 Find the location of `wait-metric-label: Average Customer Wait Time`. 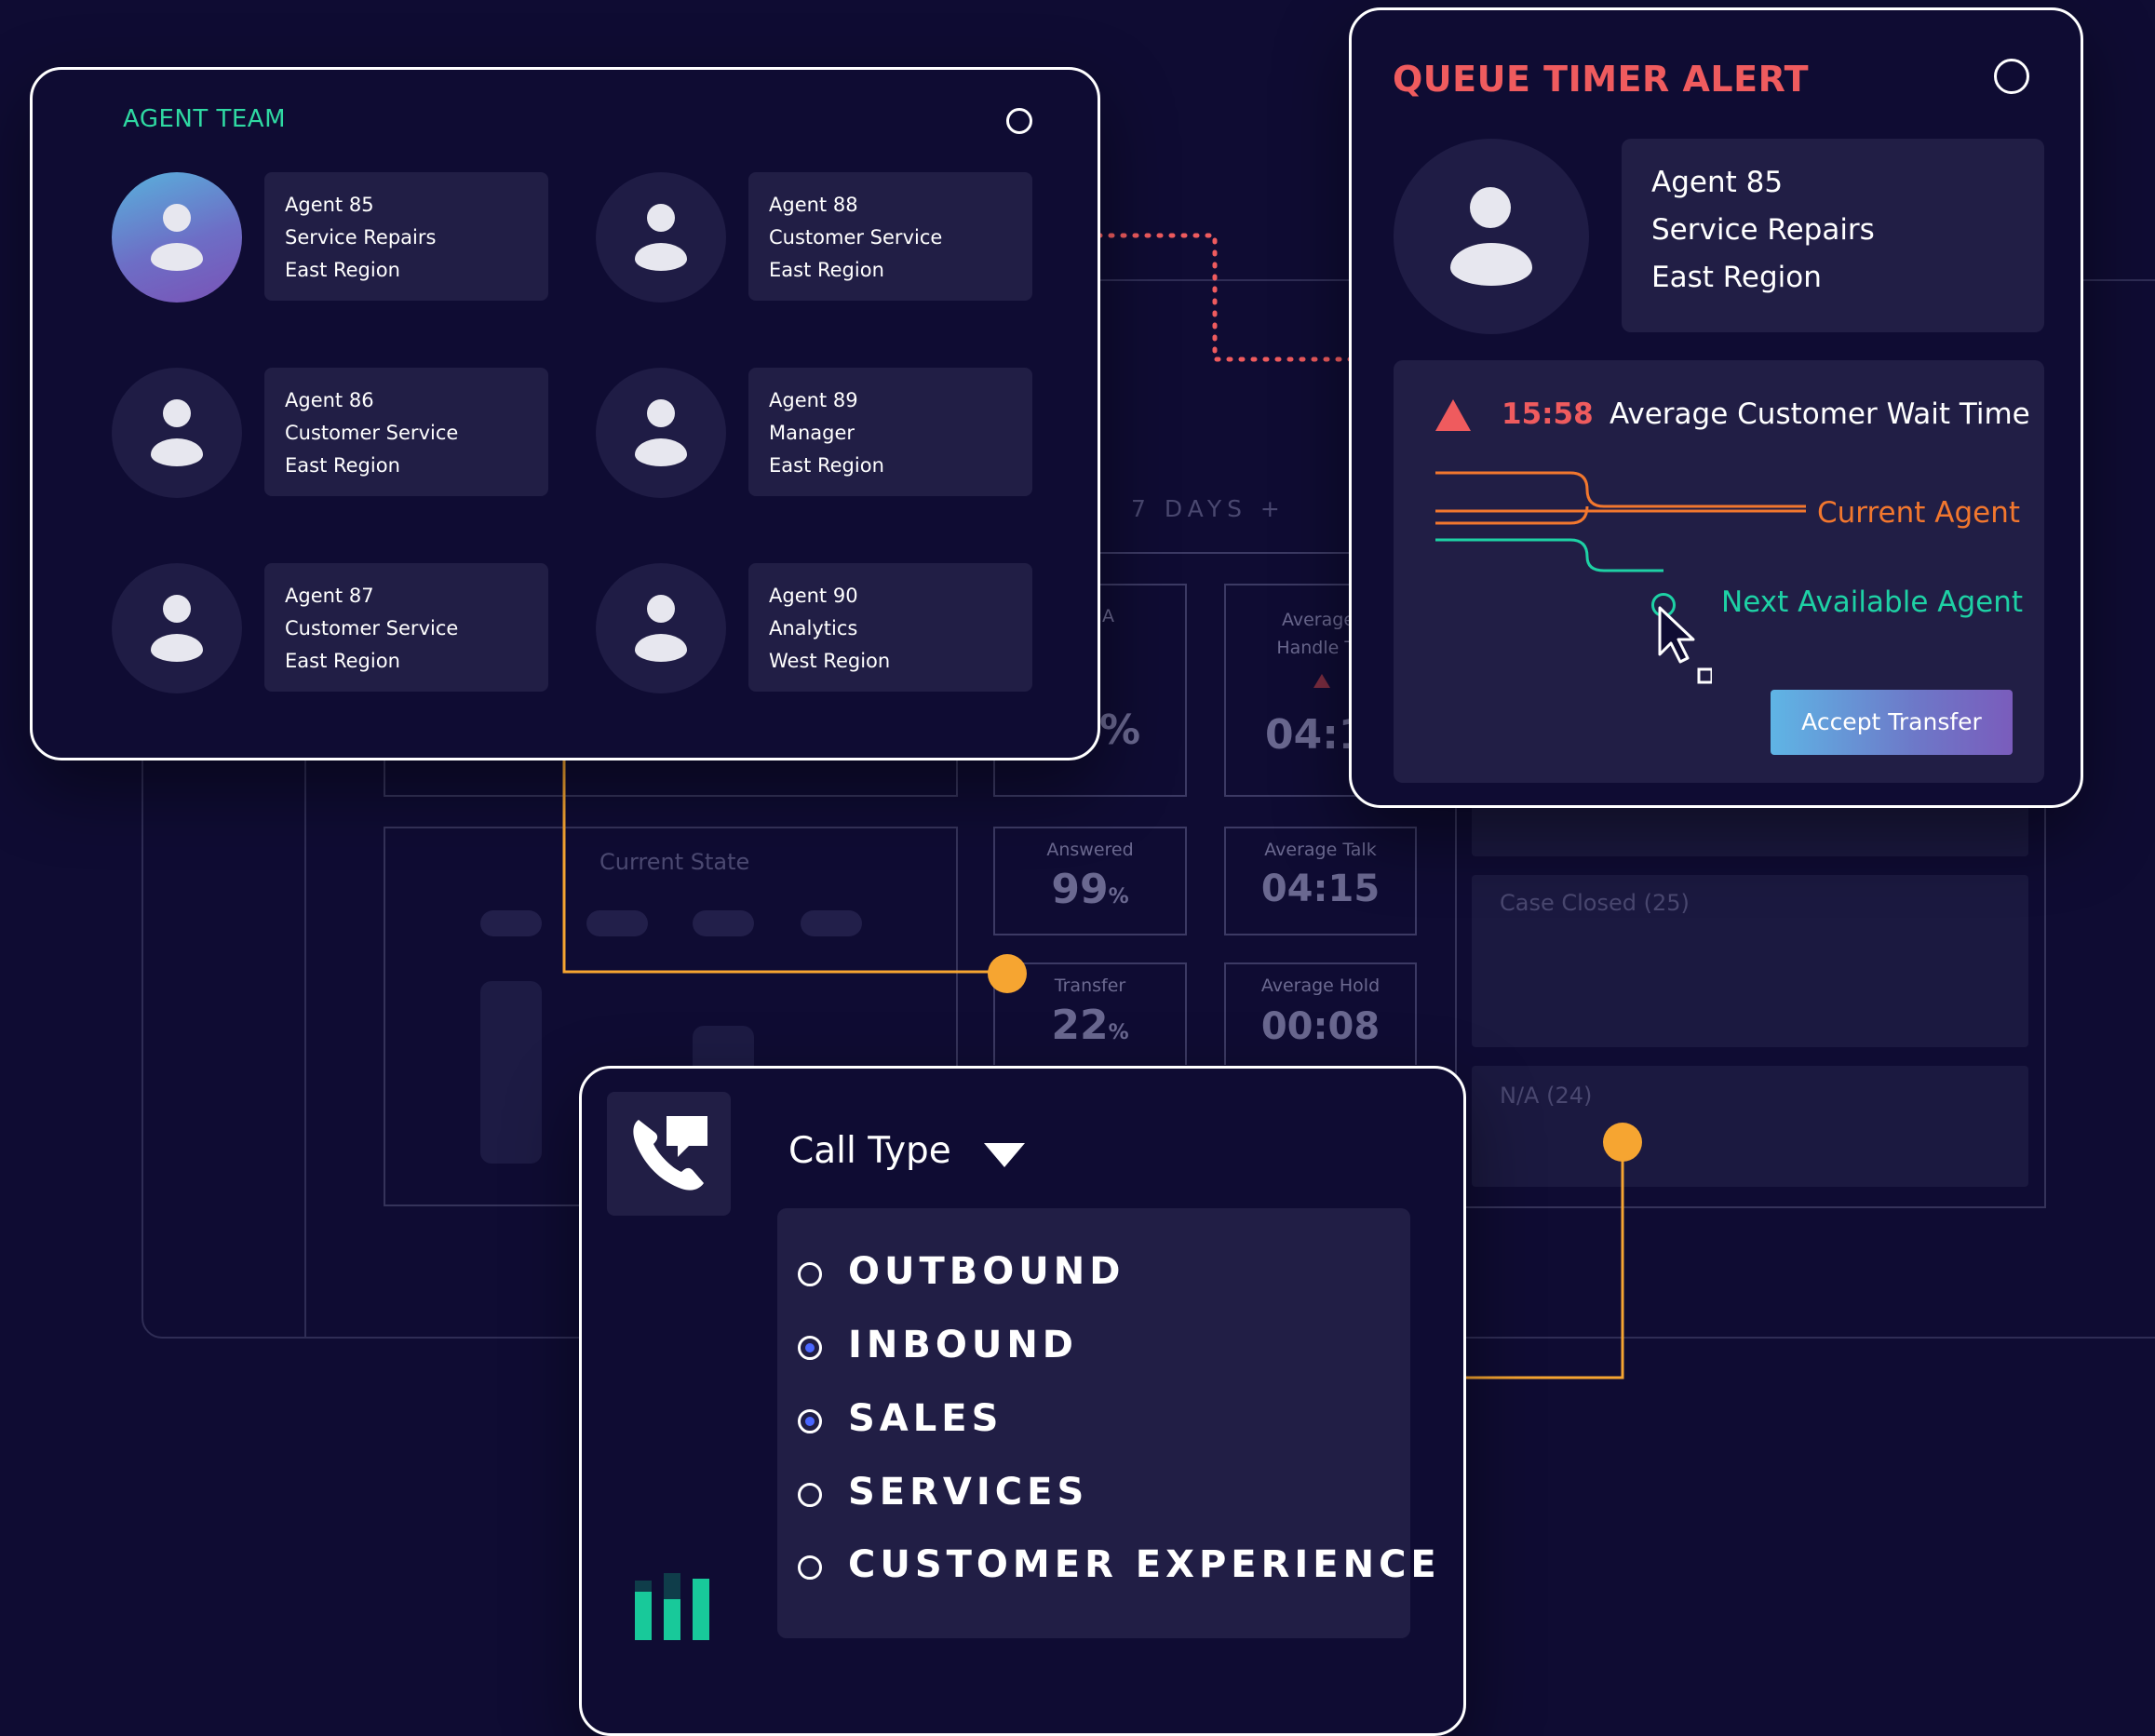

wait-metric-label: Average Customer Wait Time is located at coordinates (1820, 414).